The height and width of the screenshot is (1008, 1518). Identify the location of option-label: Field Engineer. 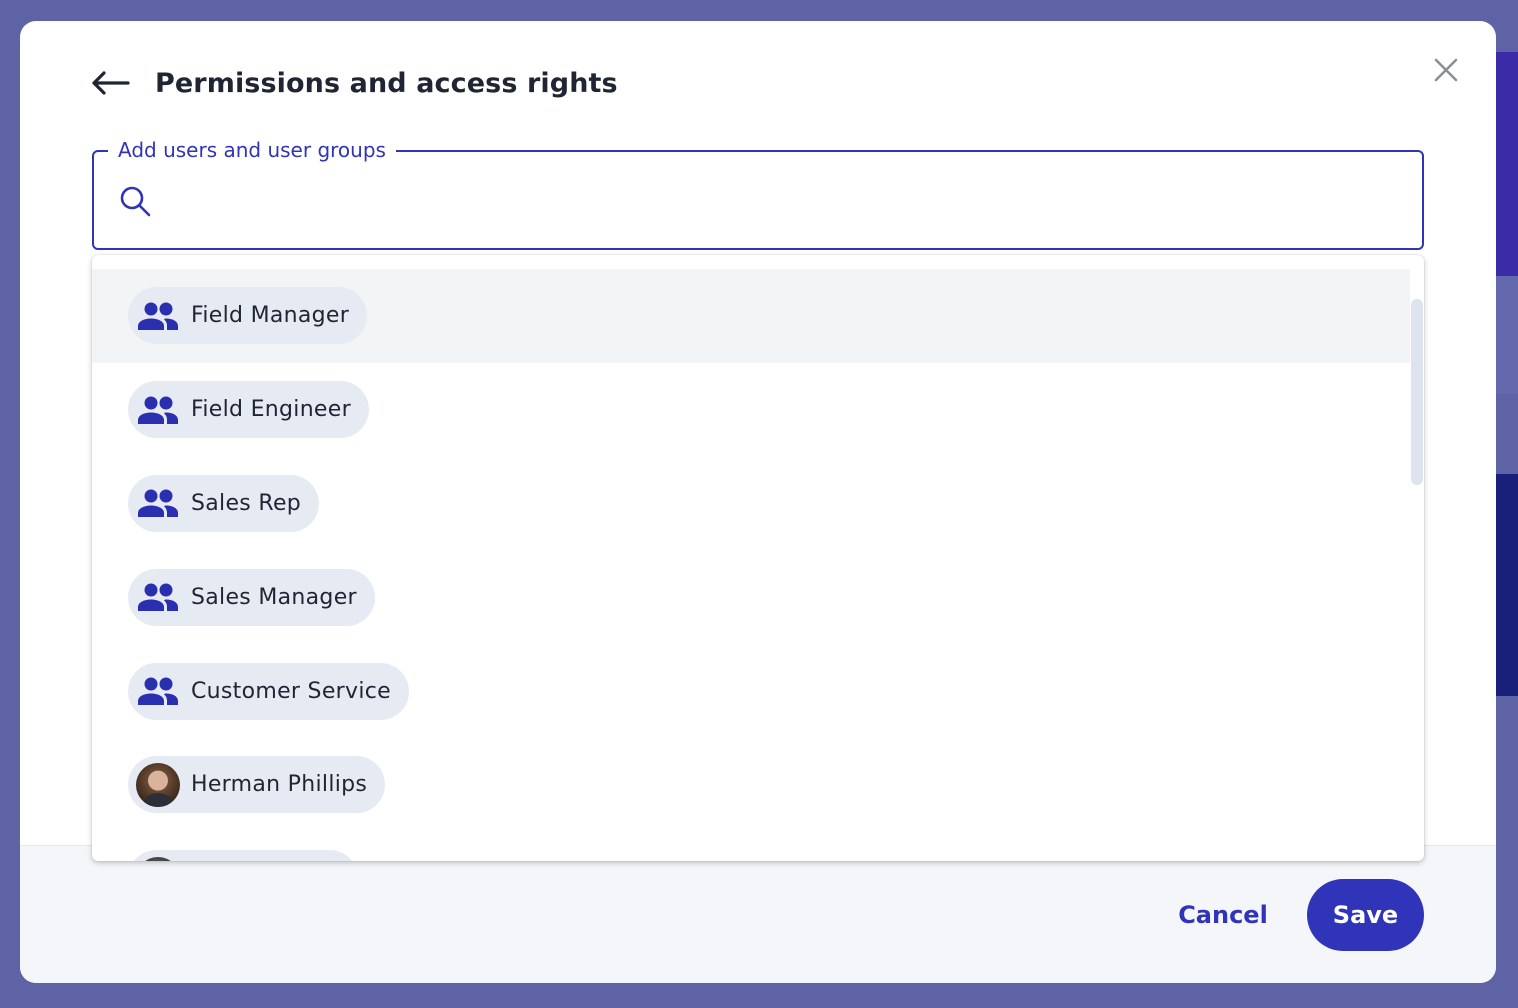
(271, 410).